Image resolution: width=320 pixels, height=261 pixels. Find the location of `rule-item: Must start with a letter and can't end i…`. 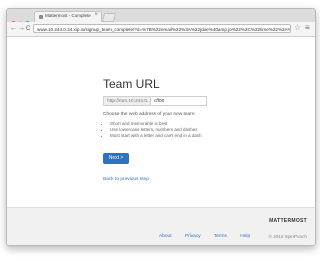

rule-item: Must start with a letter and can't end i… is located at coordinates (156, 136).